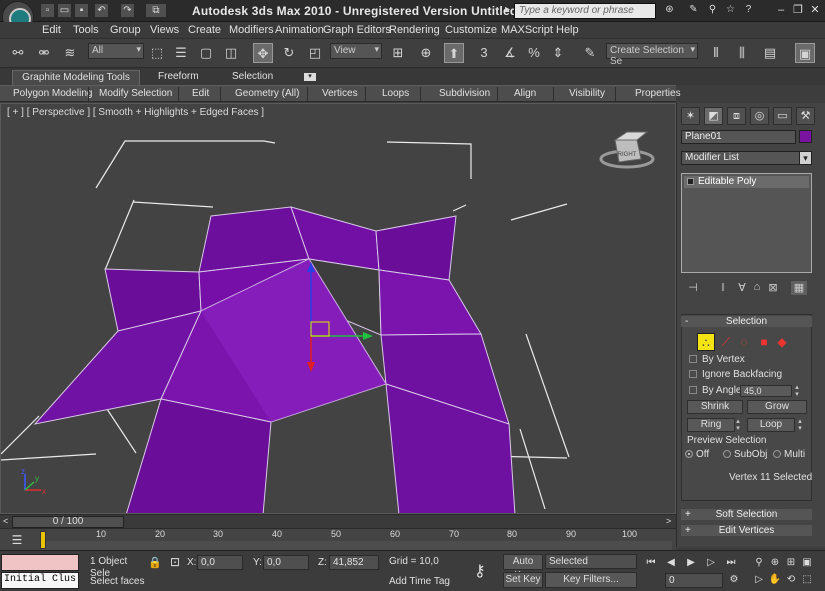 The width and height of the screenshot is (825, 591). Describe the element at coordinates (47, 10) in the screenshot. I see `new-file-icon: ▫` at that location.